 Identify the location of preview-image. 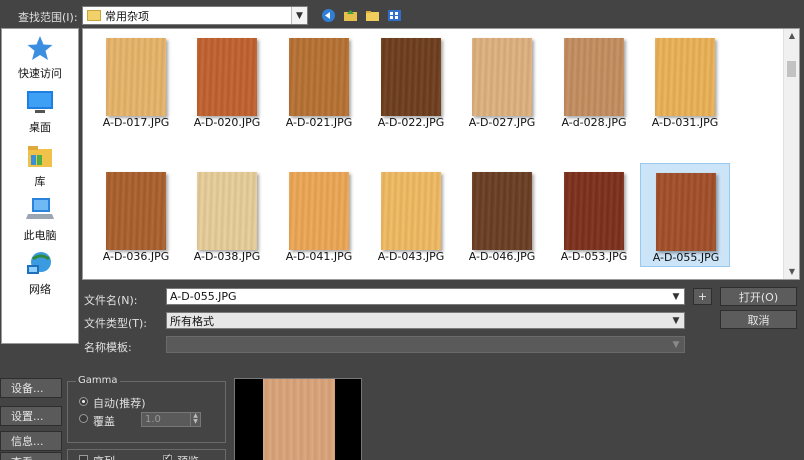
(299, 419).